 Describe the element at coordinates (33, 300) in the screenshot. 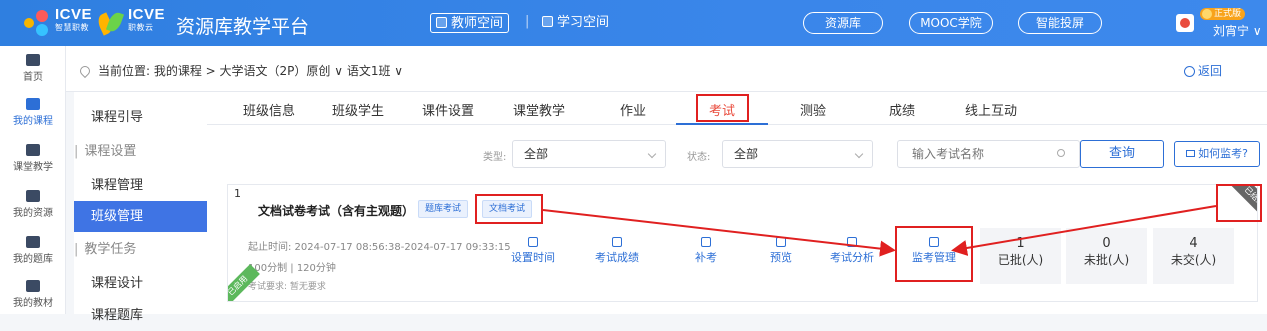

I see `nav-my-textbooks: 我的教材` at that location.